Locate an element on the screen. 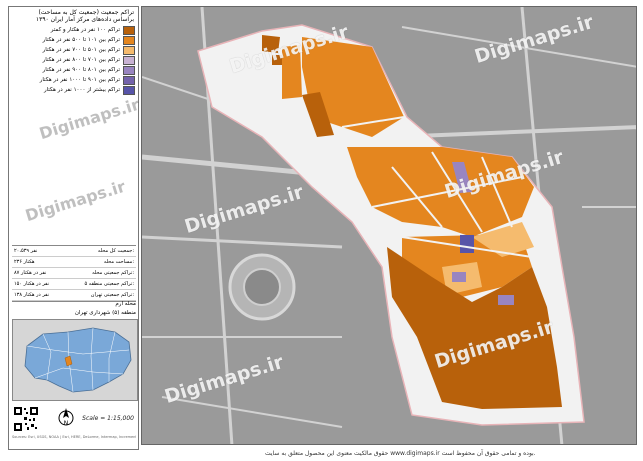 The width and height of the screenshot is (643, 461). legend-item: تراکم بیشتر از ۱۰۰۰ نفر در هکتار is located at coordinates (73, 90).